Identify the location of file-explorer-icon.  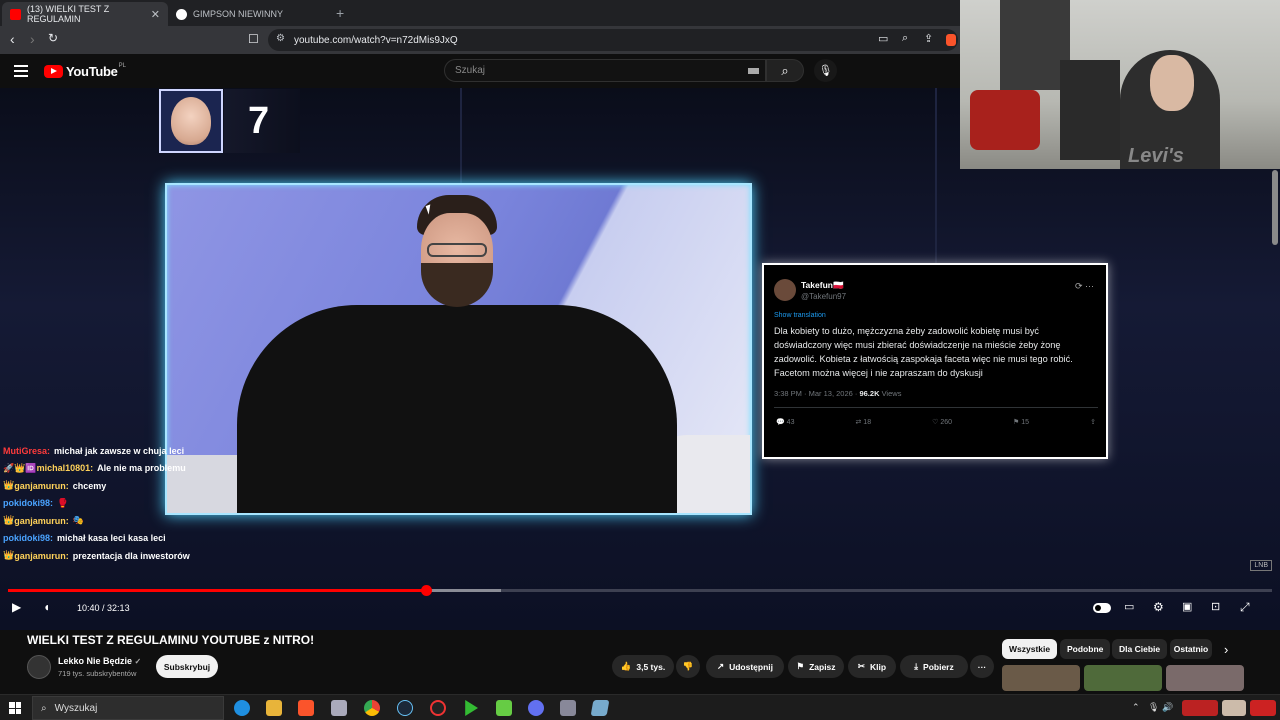
(274, 708).